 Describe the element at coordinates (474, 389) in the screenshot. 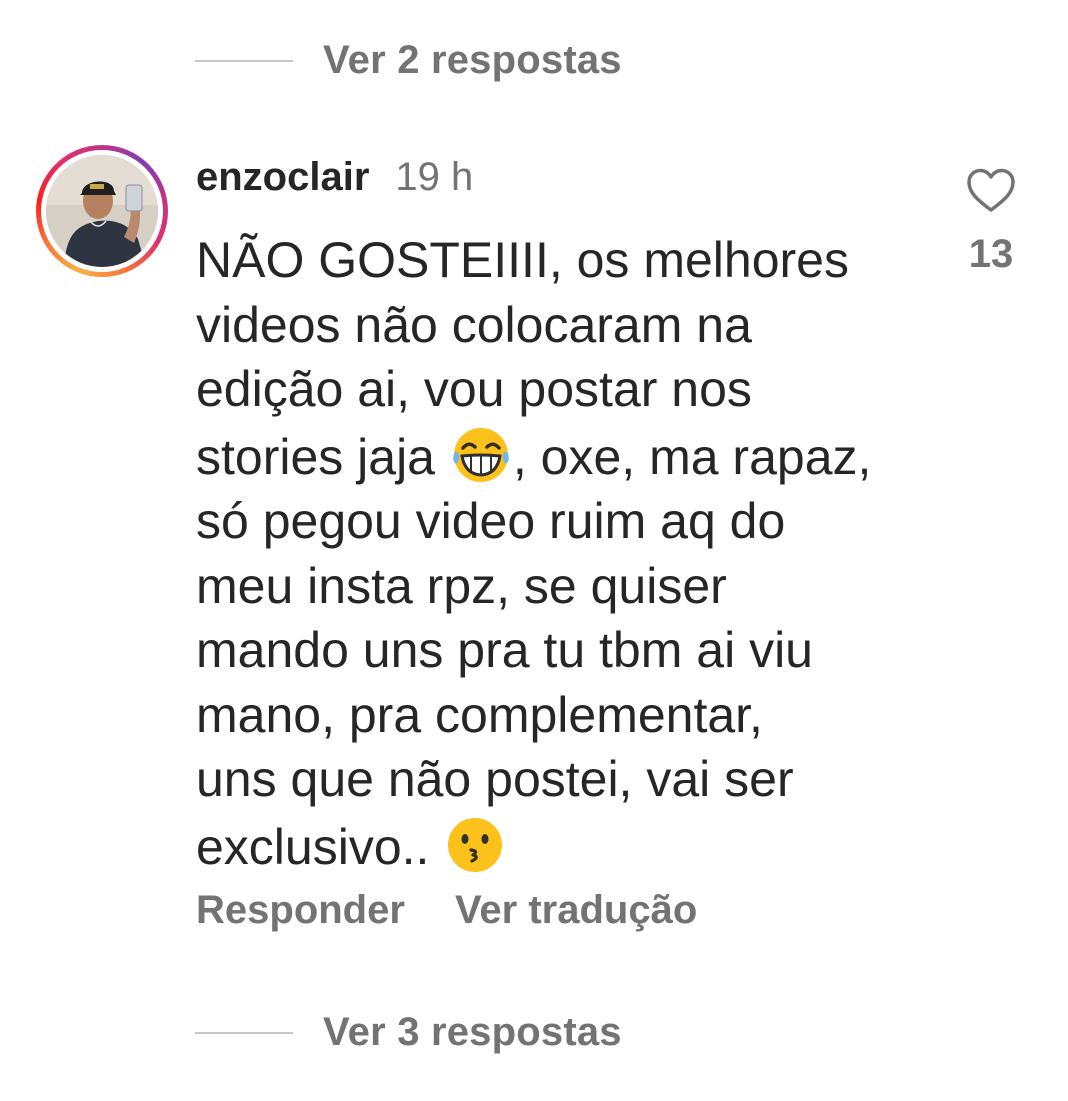

I see `comment-line: edição ai, vou postar nos` at that location.